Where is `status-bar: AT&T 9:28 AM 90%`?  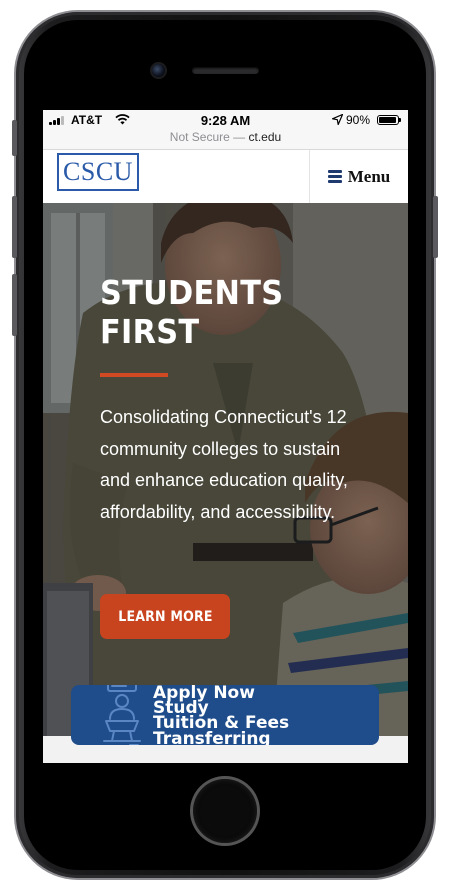
status-bar: AT&T 9:28 AM 90% is located at coordinates (225, 120).